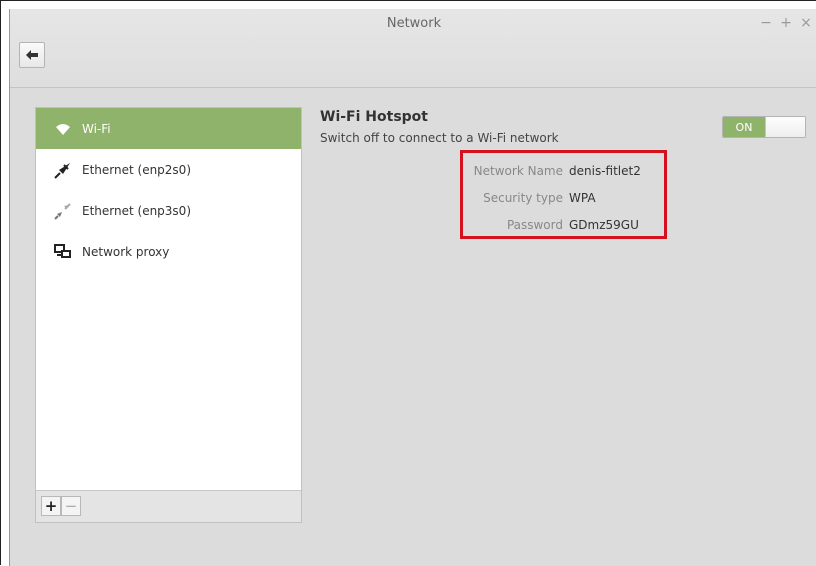 This screenshot has width=816, height=566. I want to click on sidebar-item-ethernet-enp2s0: Ethernet (enp2s0), so click(168, 169).